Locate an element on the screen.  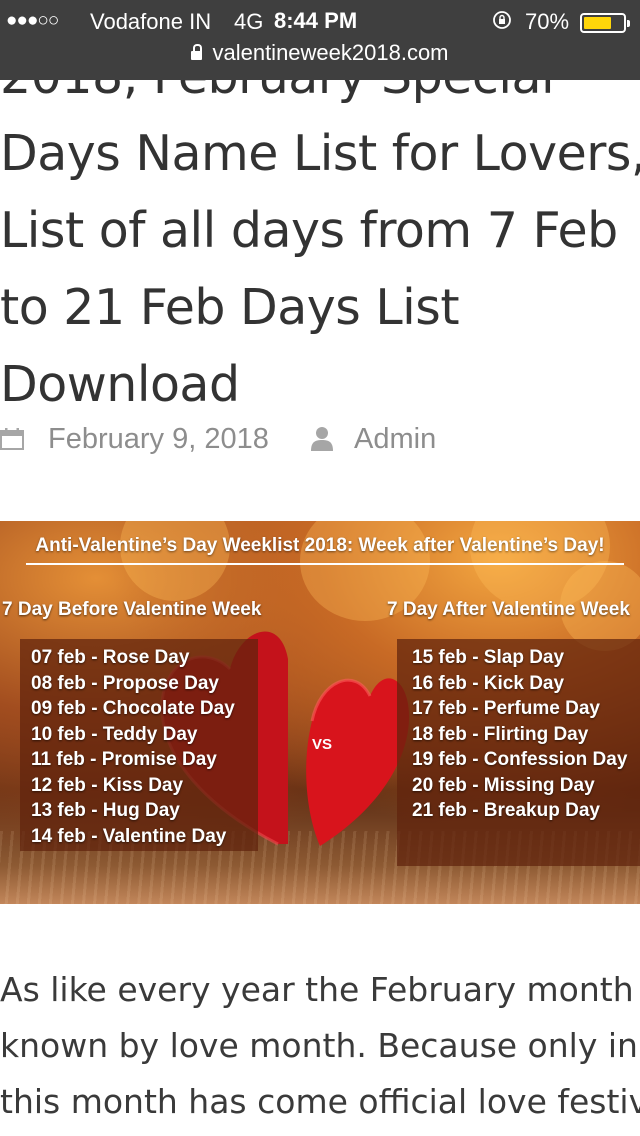
list-item: 21 feb - Breakup Day is located at coordinates (506, 810).